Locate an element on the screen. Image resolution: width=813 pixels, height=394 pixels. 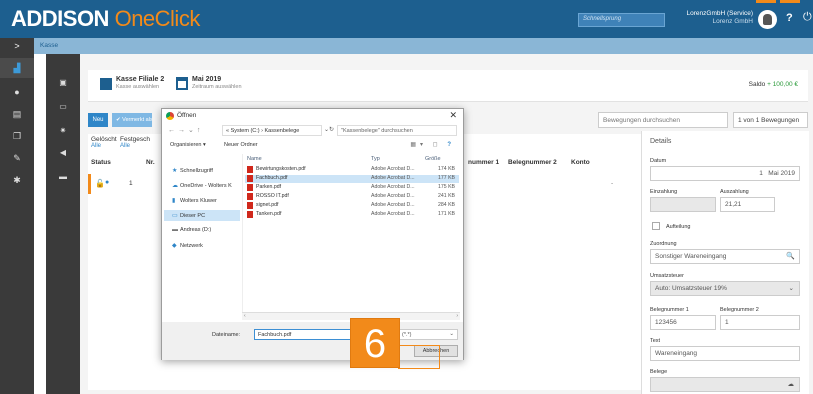
ledger-icon: ▣ is located at coordinates (63, 83).